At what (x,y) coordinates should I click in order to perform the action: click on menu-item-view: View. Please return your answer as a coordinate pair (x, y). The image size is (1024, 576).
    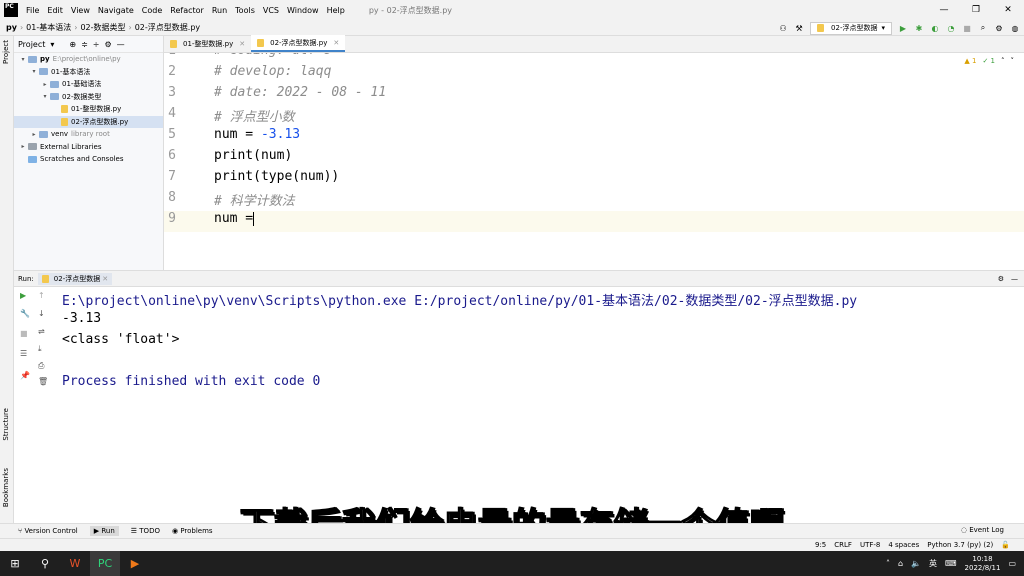
    Looking at the image, I should click on (80, 10).